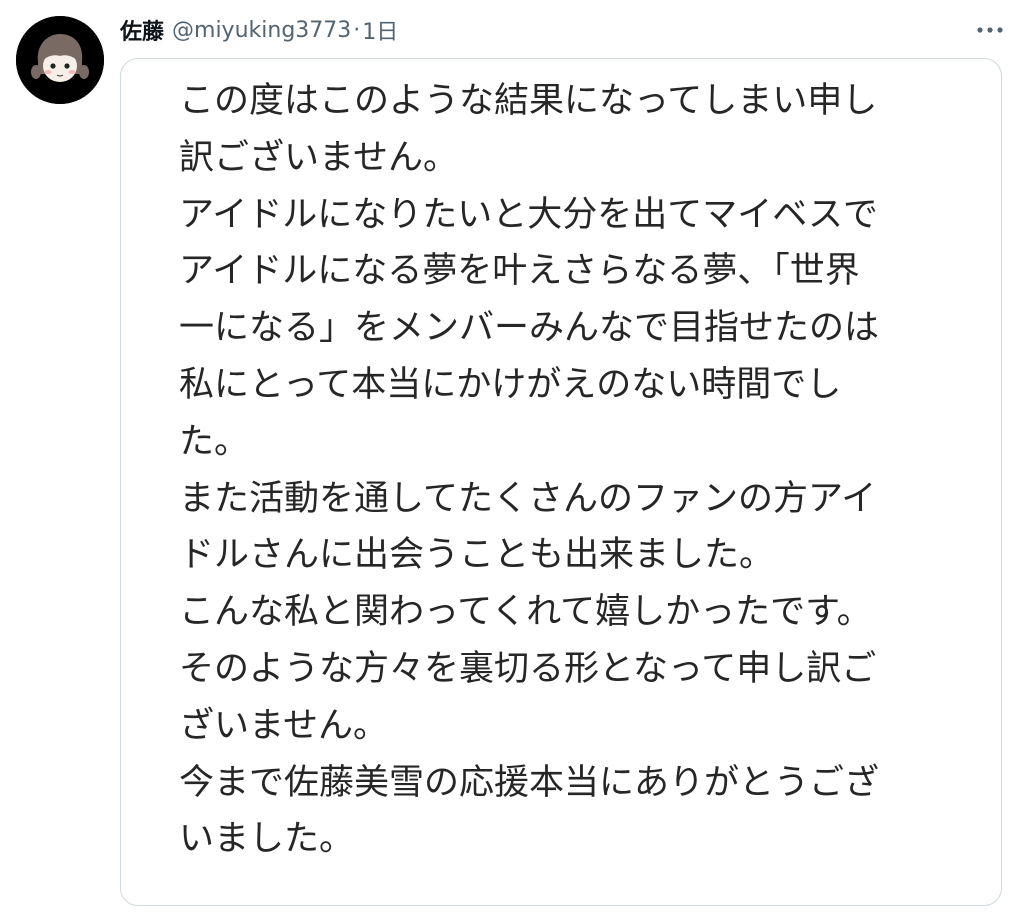 This screenshot has width=1024, height=923. Describe the element at coordinates (528, 101) in the screenshot. I see `note-line: この度はこのような結果になってしまい申し` at that location.